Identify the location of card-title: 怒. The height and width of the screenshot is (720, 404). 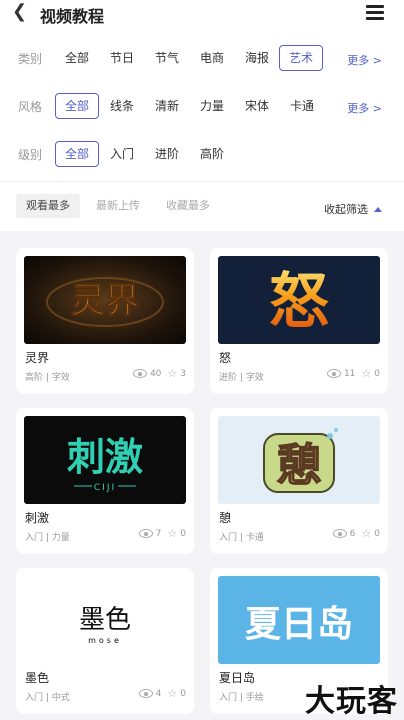
(225, 358).